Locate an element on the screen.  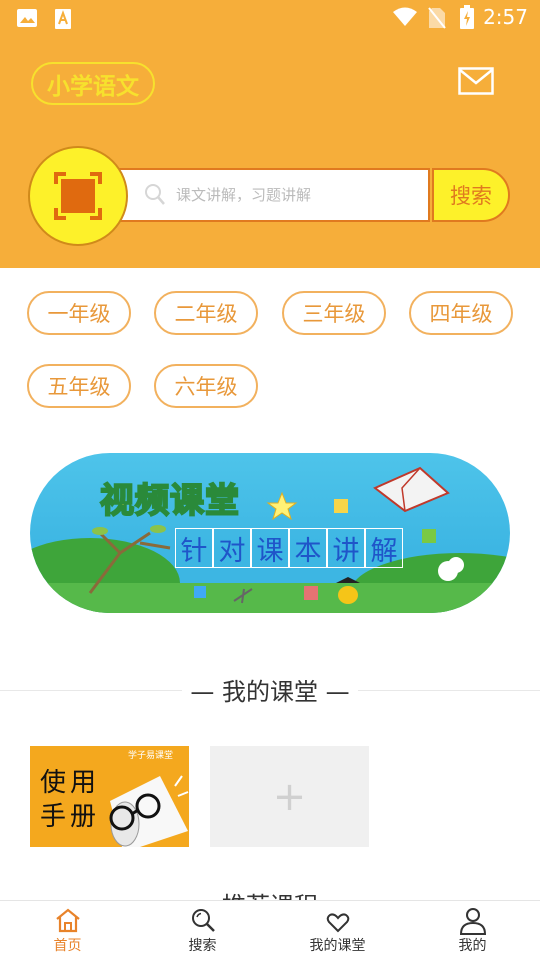
grade-1-button: 一年级 is located at coordinates (79, 313).